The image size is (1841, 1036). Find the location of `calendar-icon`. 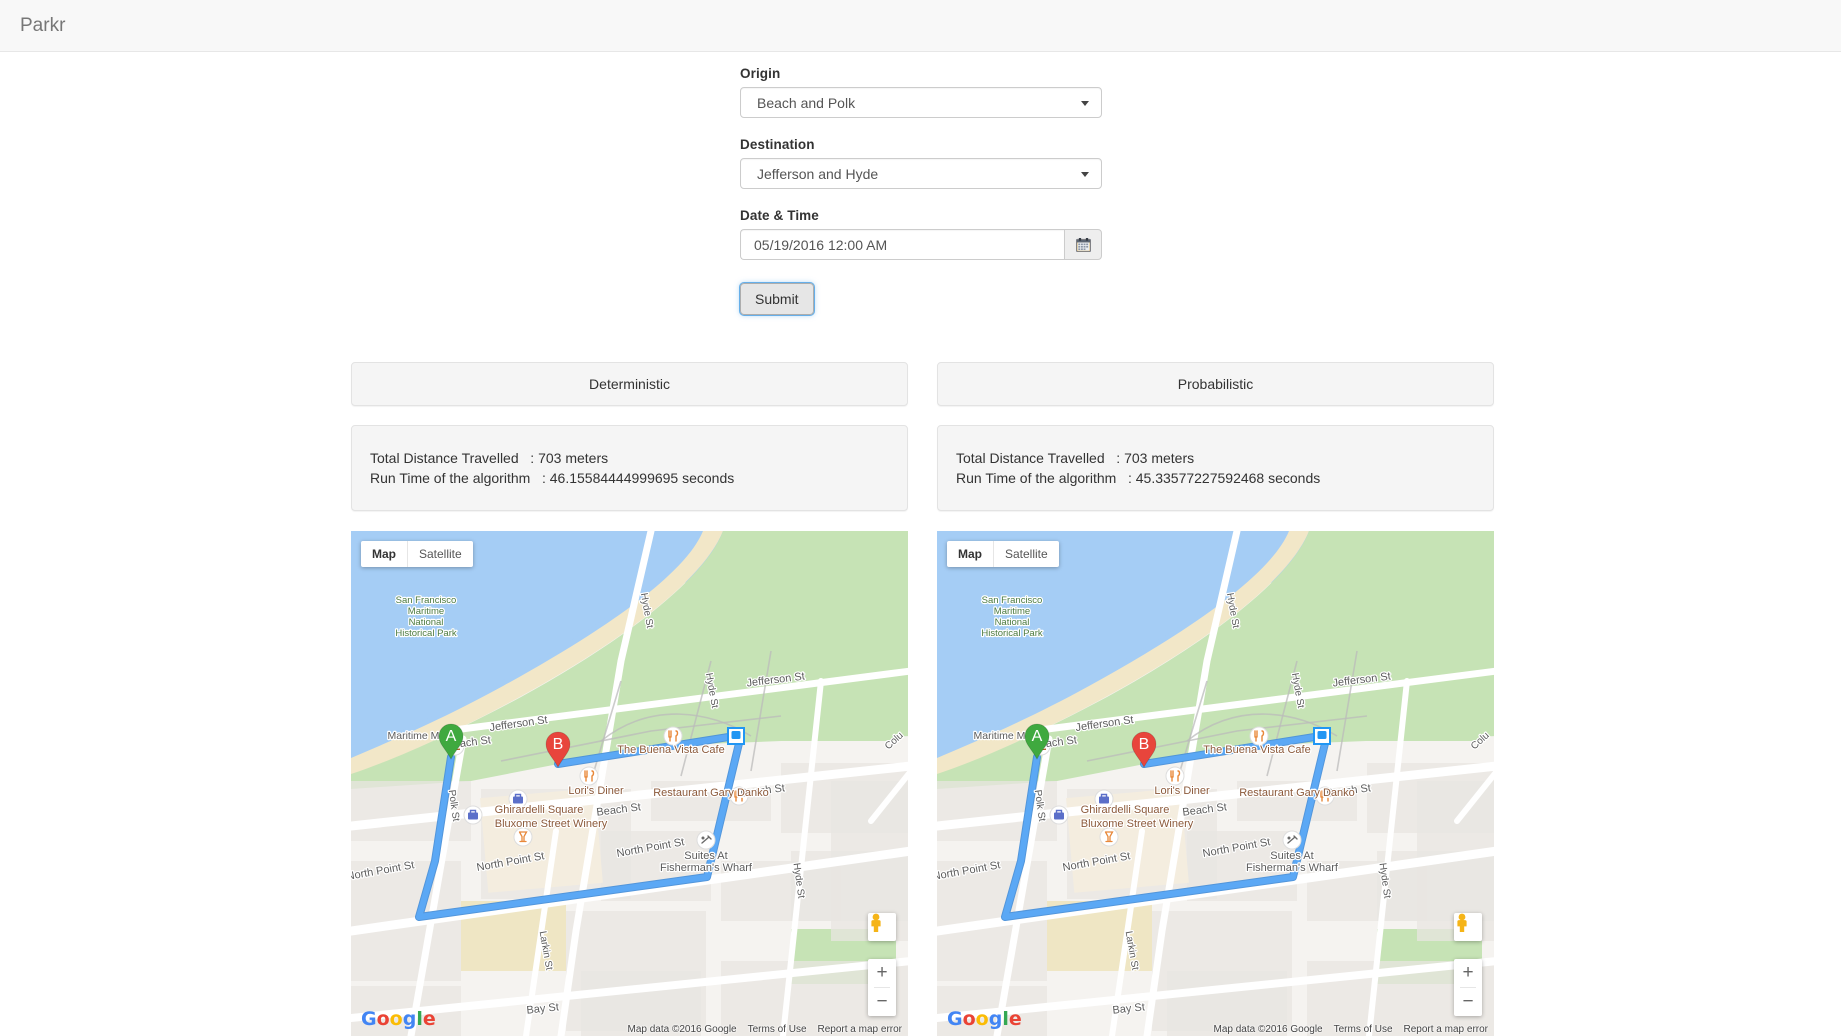

calendar-icon is located at coordinates (1083, 244).